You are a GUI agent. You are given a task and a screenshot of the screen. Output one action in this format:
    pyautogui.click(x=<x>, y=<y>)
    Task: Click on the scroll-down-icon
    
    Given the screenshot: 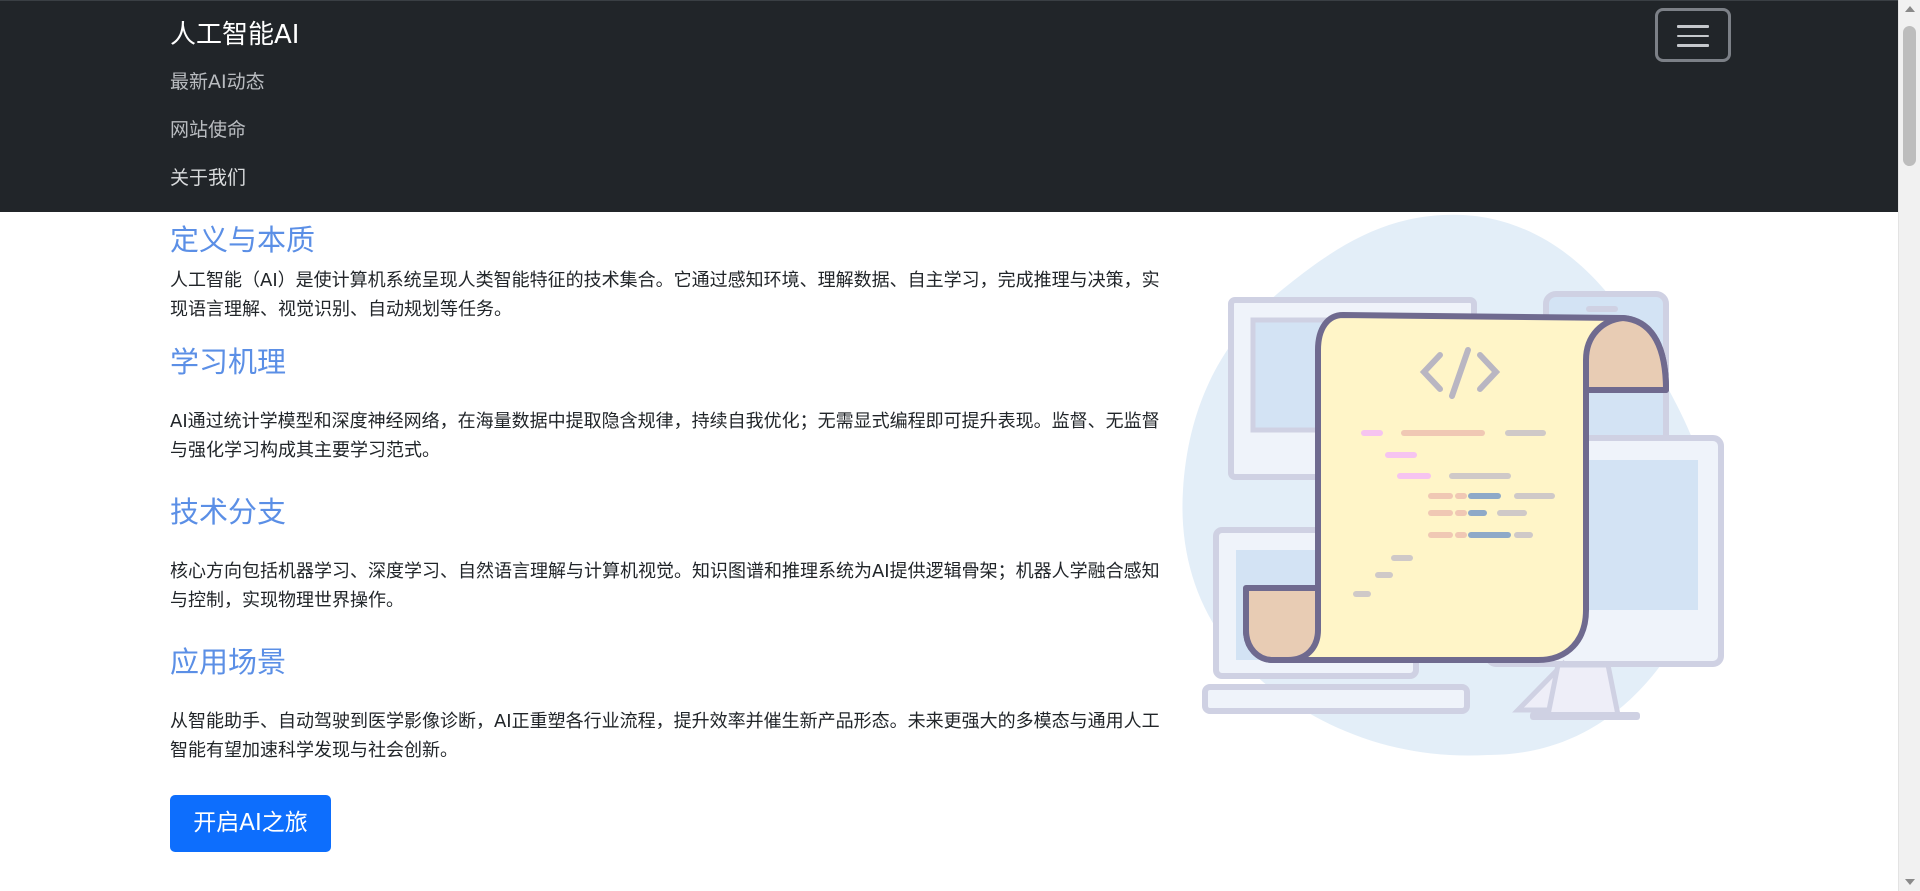 What is the action you would take?
    pyautogui.click(x=1910, y=882)
    